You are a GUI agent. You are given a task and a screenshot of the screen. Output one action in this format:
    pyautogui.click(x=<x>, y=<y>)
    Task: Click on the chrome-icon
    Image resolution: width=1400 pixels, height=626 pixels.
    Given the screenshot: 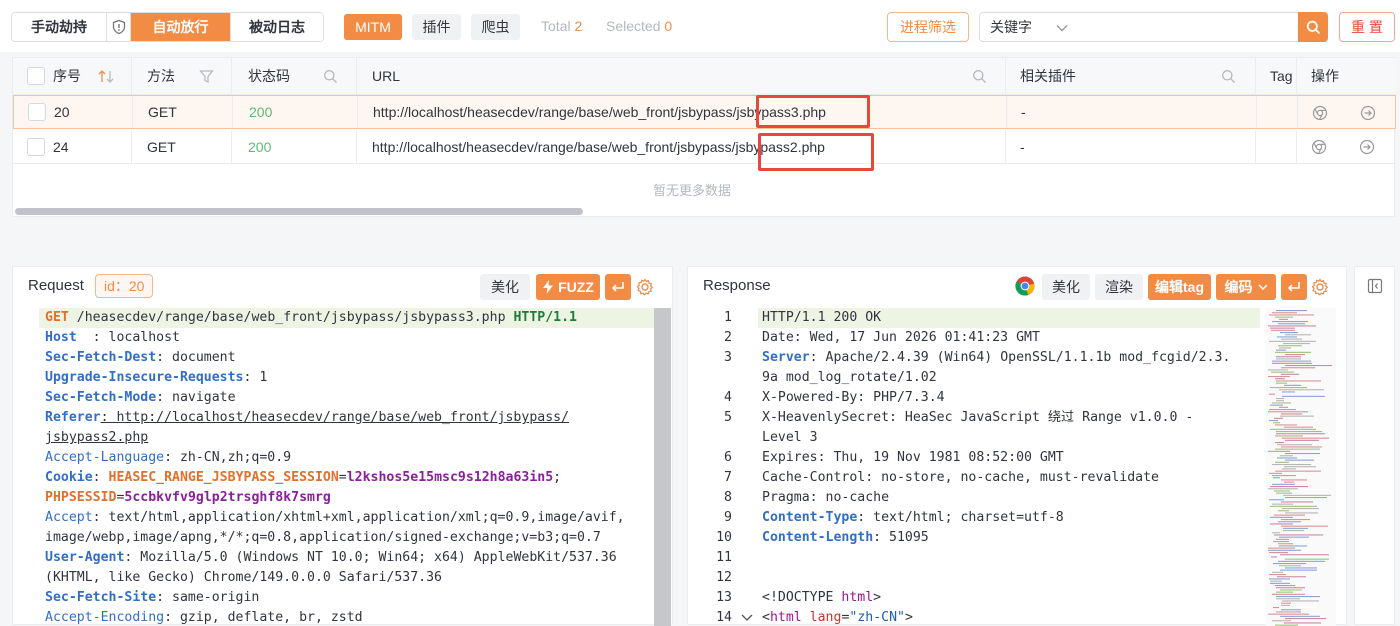 What is the action you would take?
    pyautogui.click(x=1025, y=286)
    